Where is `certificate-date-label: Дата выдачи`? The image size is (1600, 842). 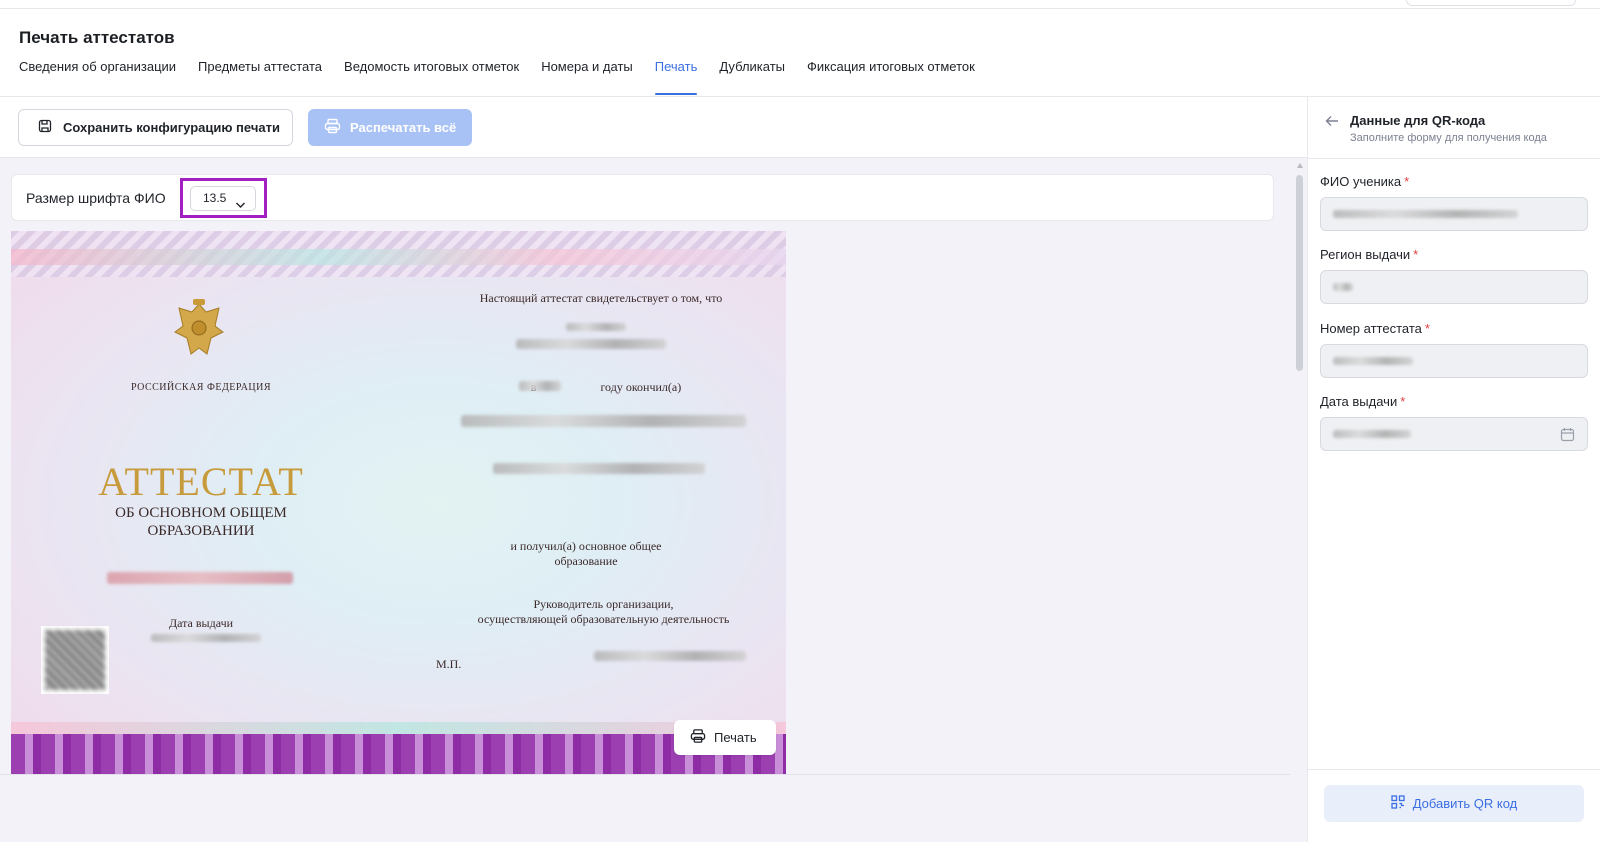
certificate-date-label: Дата выдачи is located at coordinates (201, 623).